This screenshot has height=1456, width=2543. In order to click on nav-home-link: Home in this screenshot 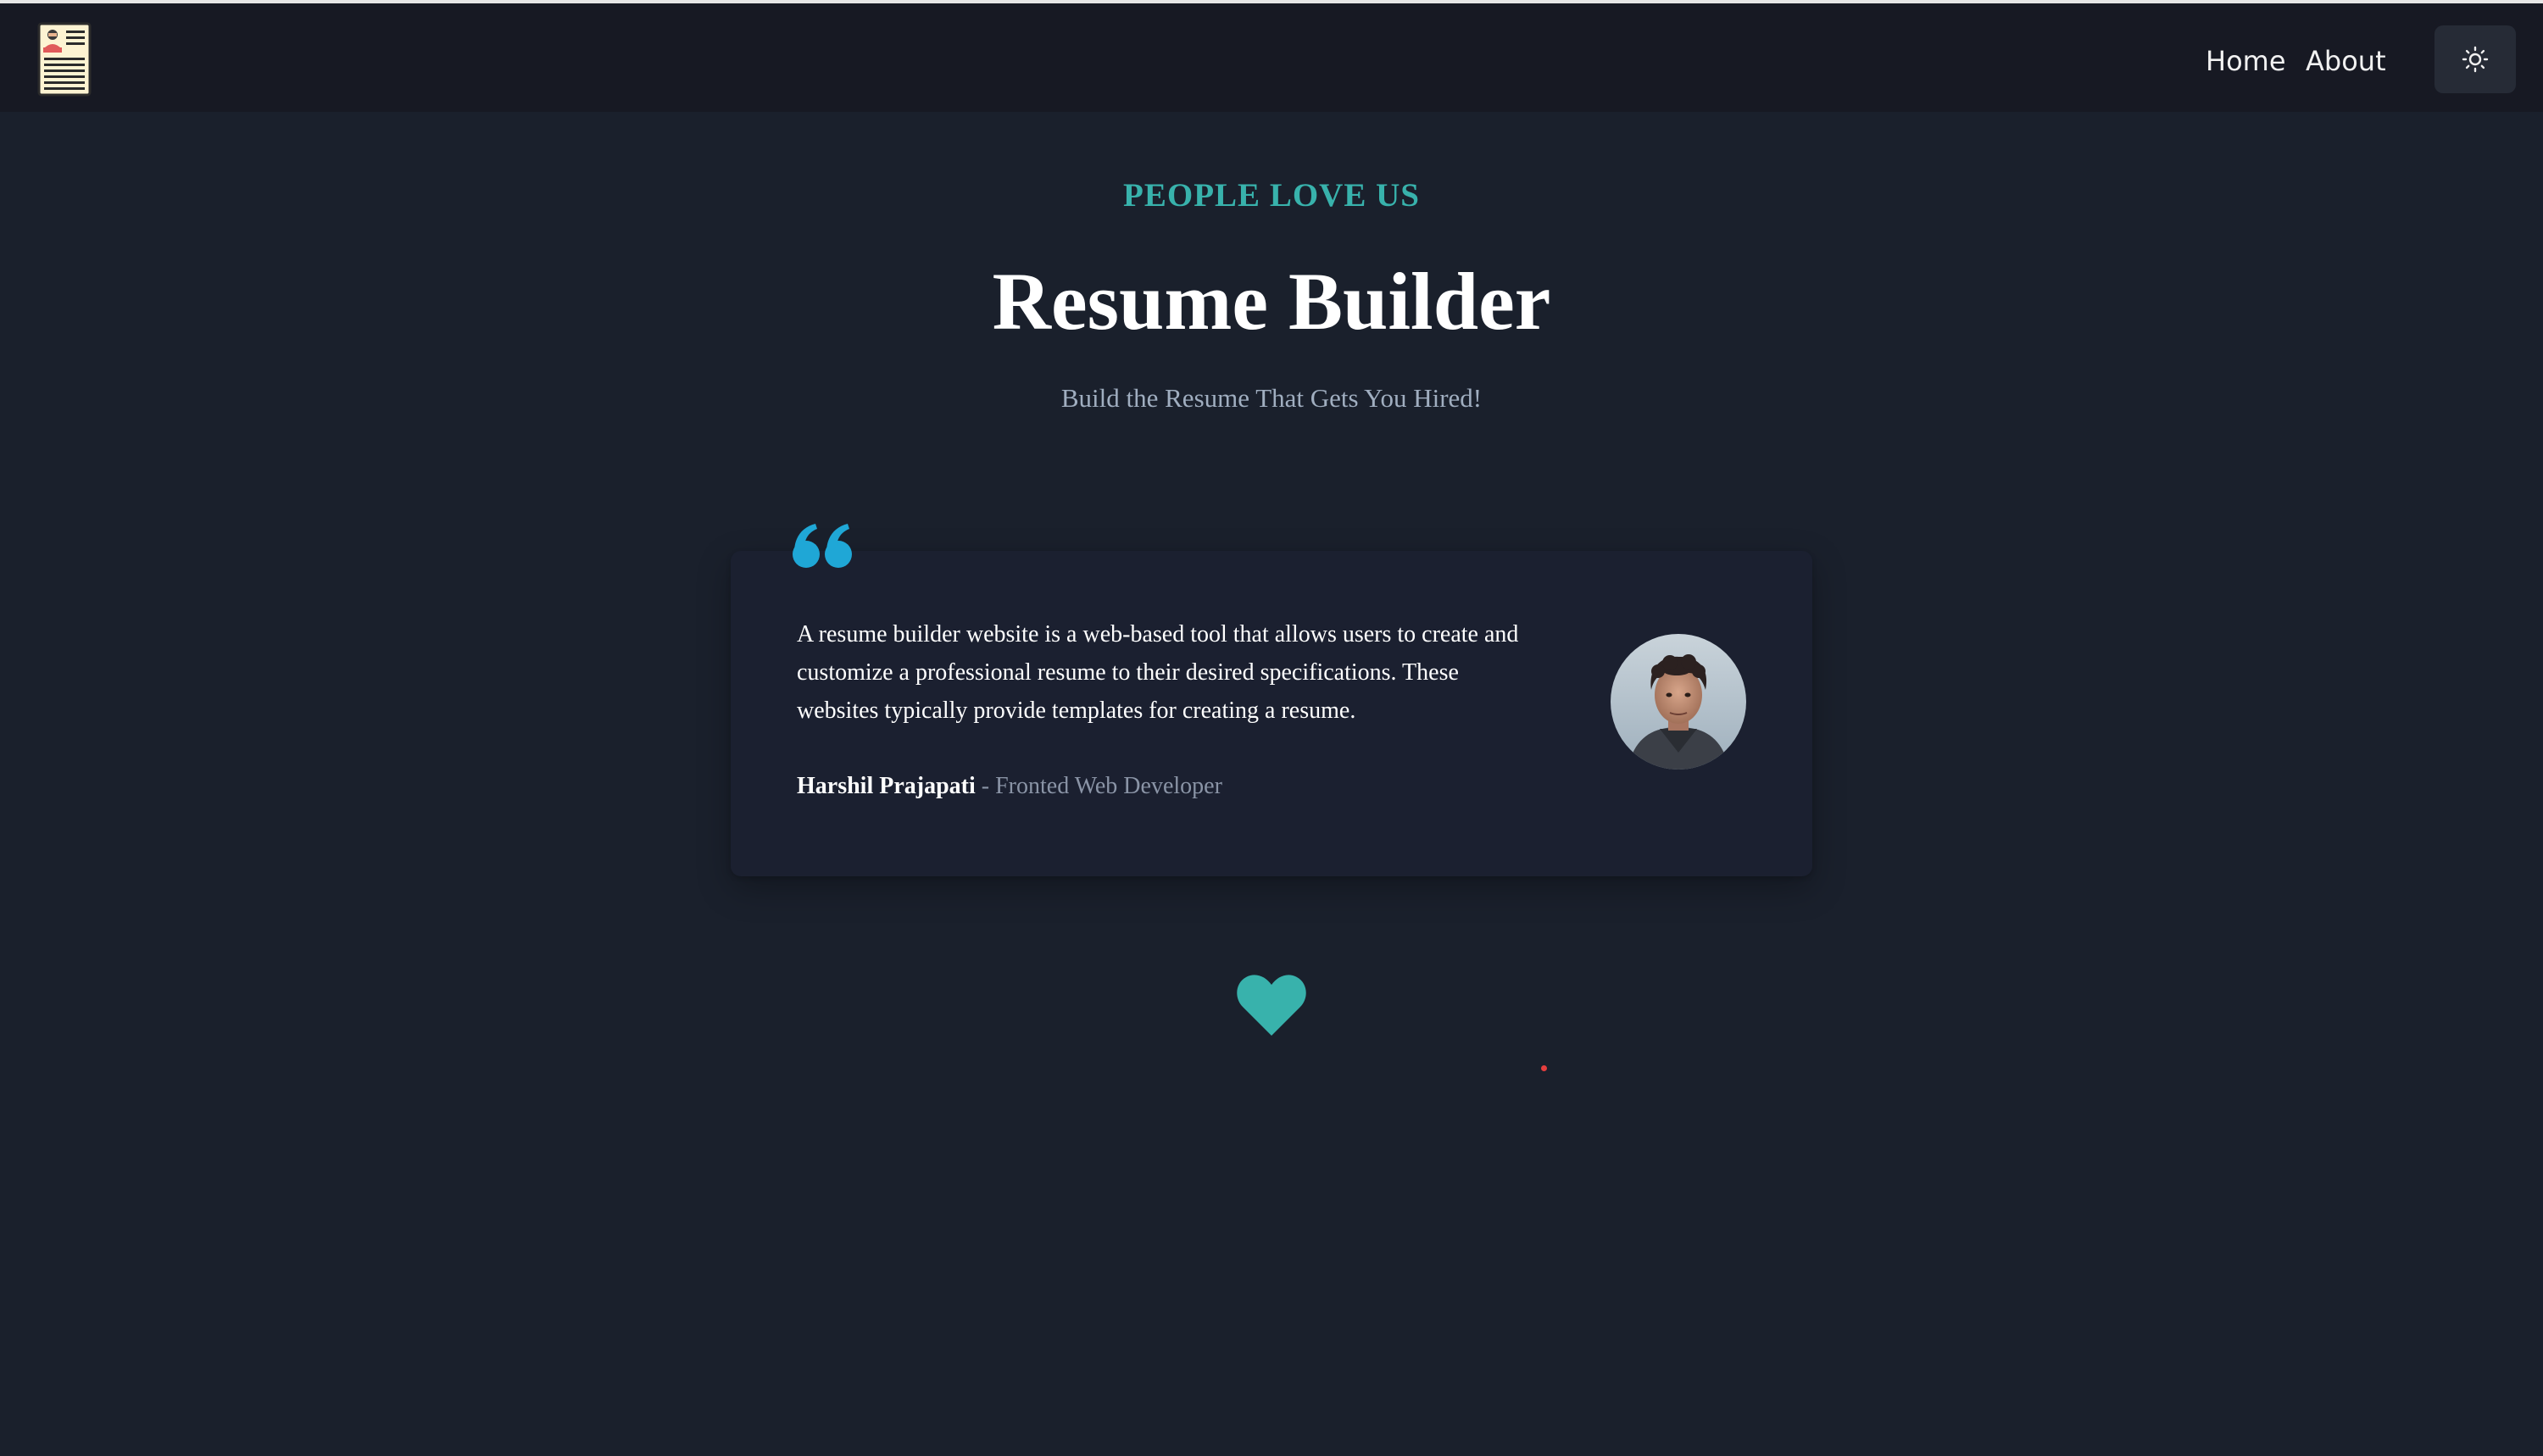, I will do `click(2246, 61)`.